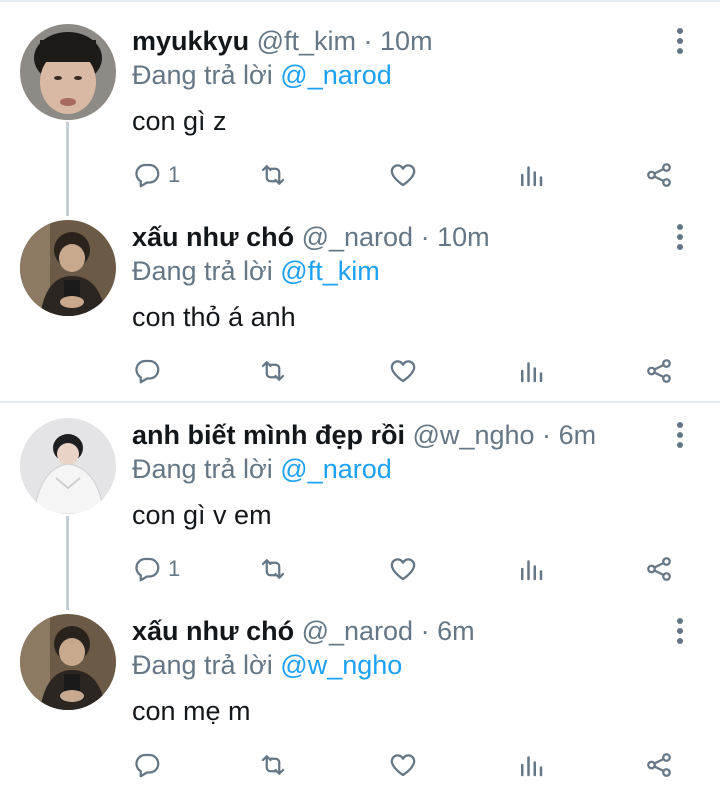 The image size is (720, 793). What do you see at coordinates (268, 435) in the screenshot?
I see `display-name: anh biết mình đẹp rồi` at bounding box center [268, 435].